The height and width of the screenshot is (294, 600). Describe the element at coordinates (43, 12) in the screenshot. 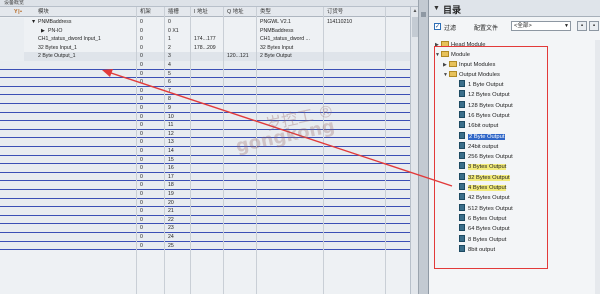

I see `col-module: 模块` at that location.